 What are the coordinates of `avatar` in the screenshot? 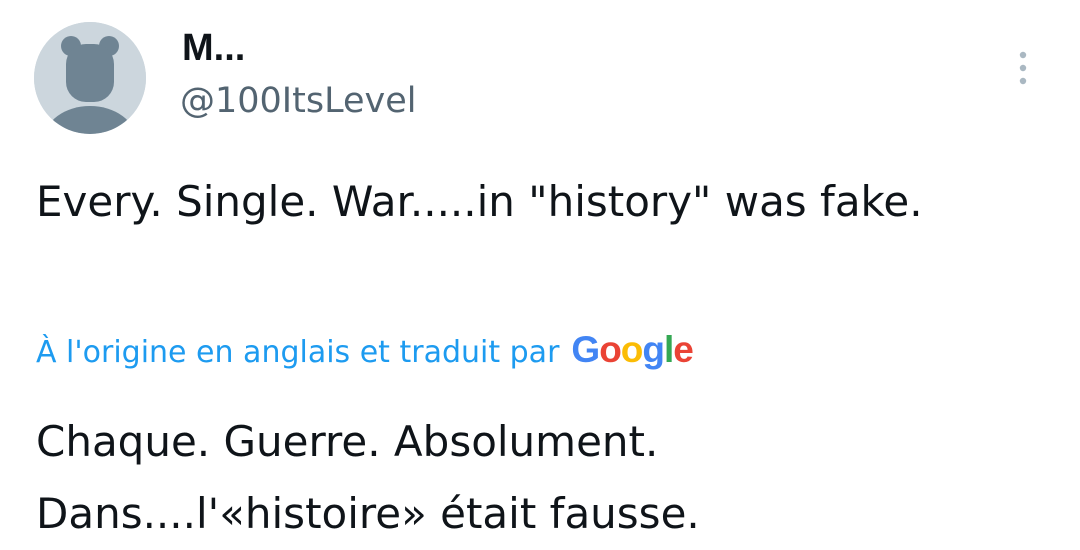 It's located at (90, 78).